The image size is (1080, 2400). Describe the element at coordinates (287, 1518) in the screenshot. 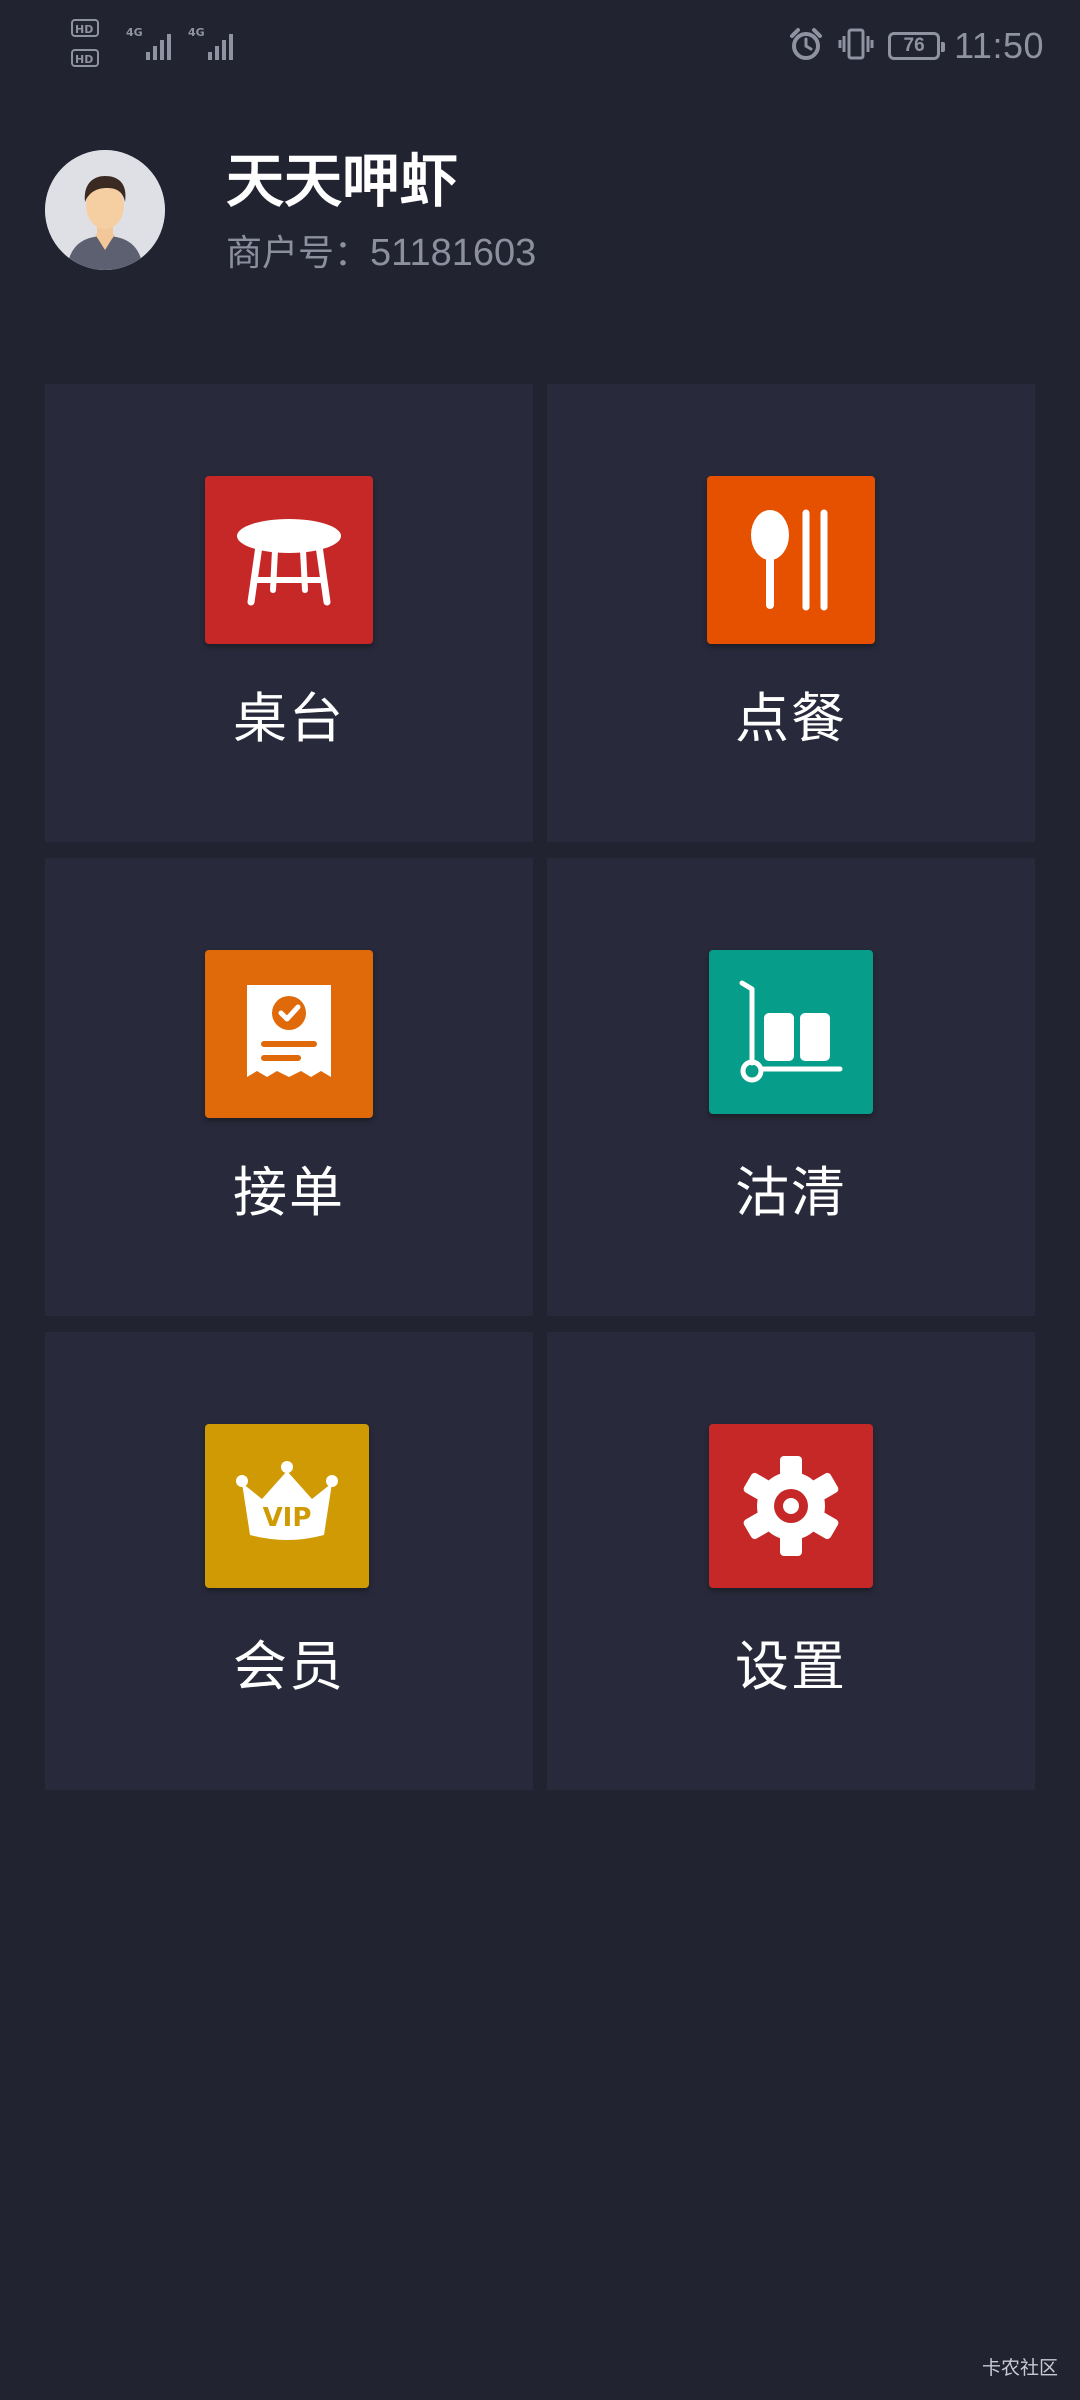

I see `svg-text: VIP` at that location.